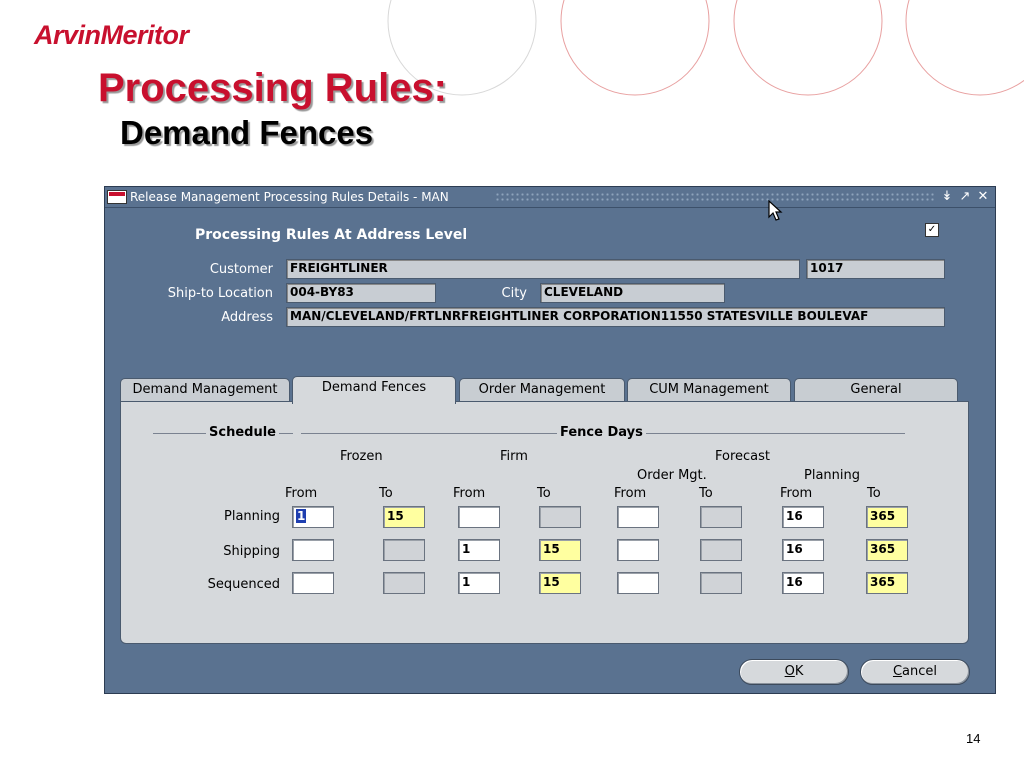 Image resolution: width=1024 pixels, height=768 pixels. Describe the element at coordinates (361, 456) in the screenshot. I see `frozen-header: Frozen` at that location.